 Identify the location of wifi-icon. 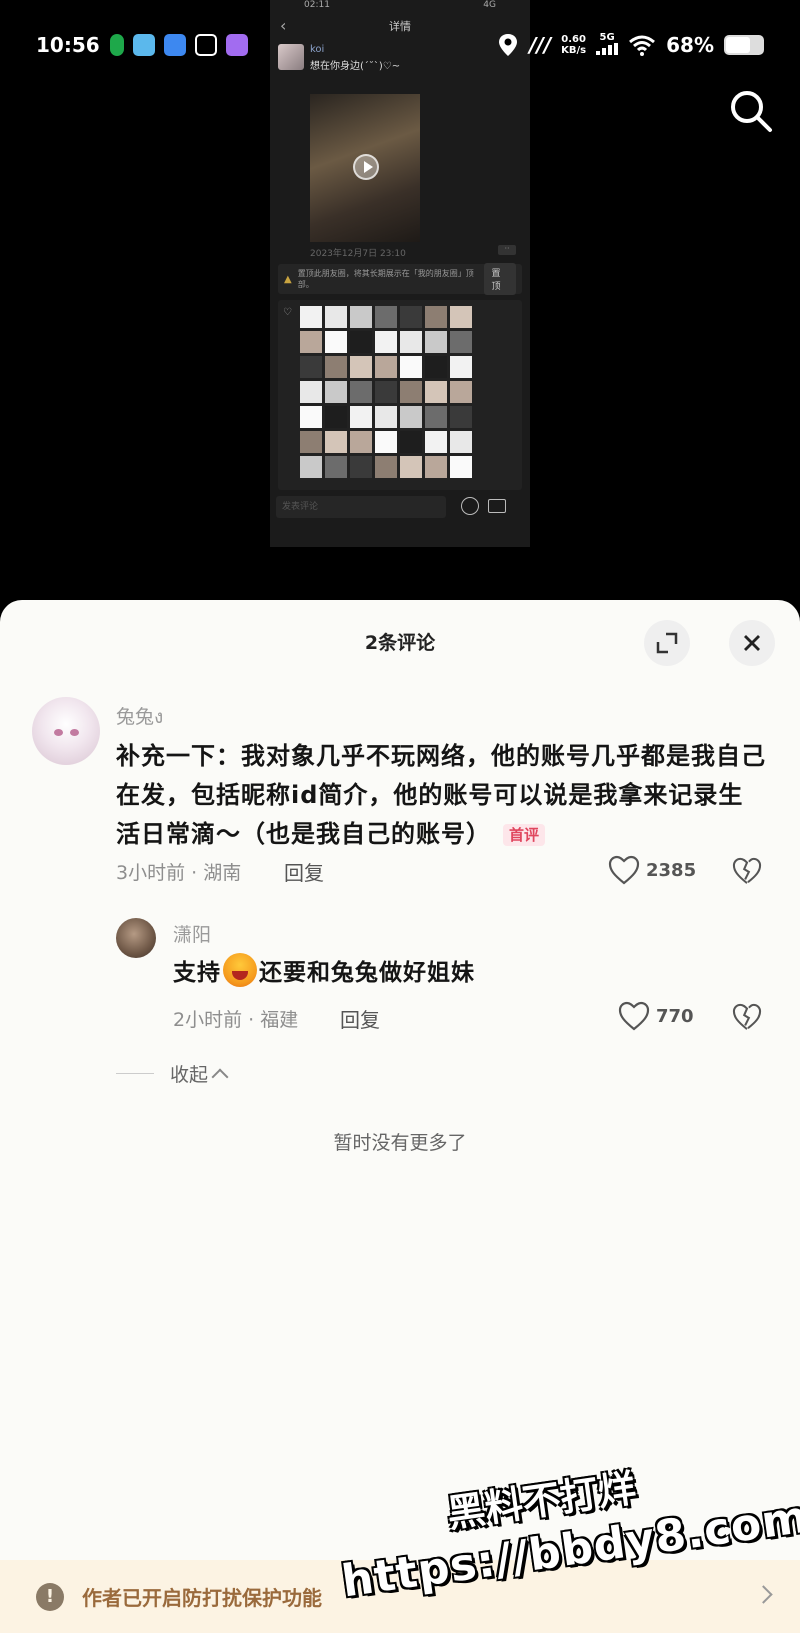
(642, 45).